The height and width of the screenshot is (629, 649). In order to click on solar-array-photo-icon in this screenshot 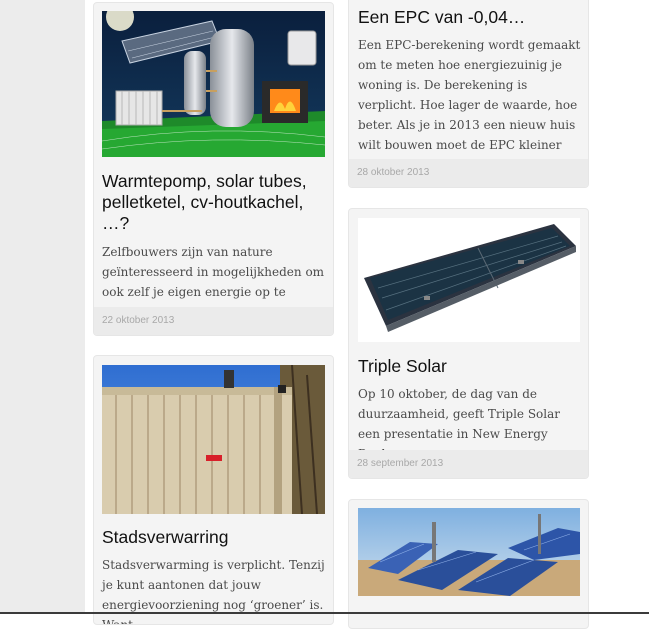, I will do `click(469, 552)`.